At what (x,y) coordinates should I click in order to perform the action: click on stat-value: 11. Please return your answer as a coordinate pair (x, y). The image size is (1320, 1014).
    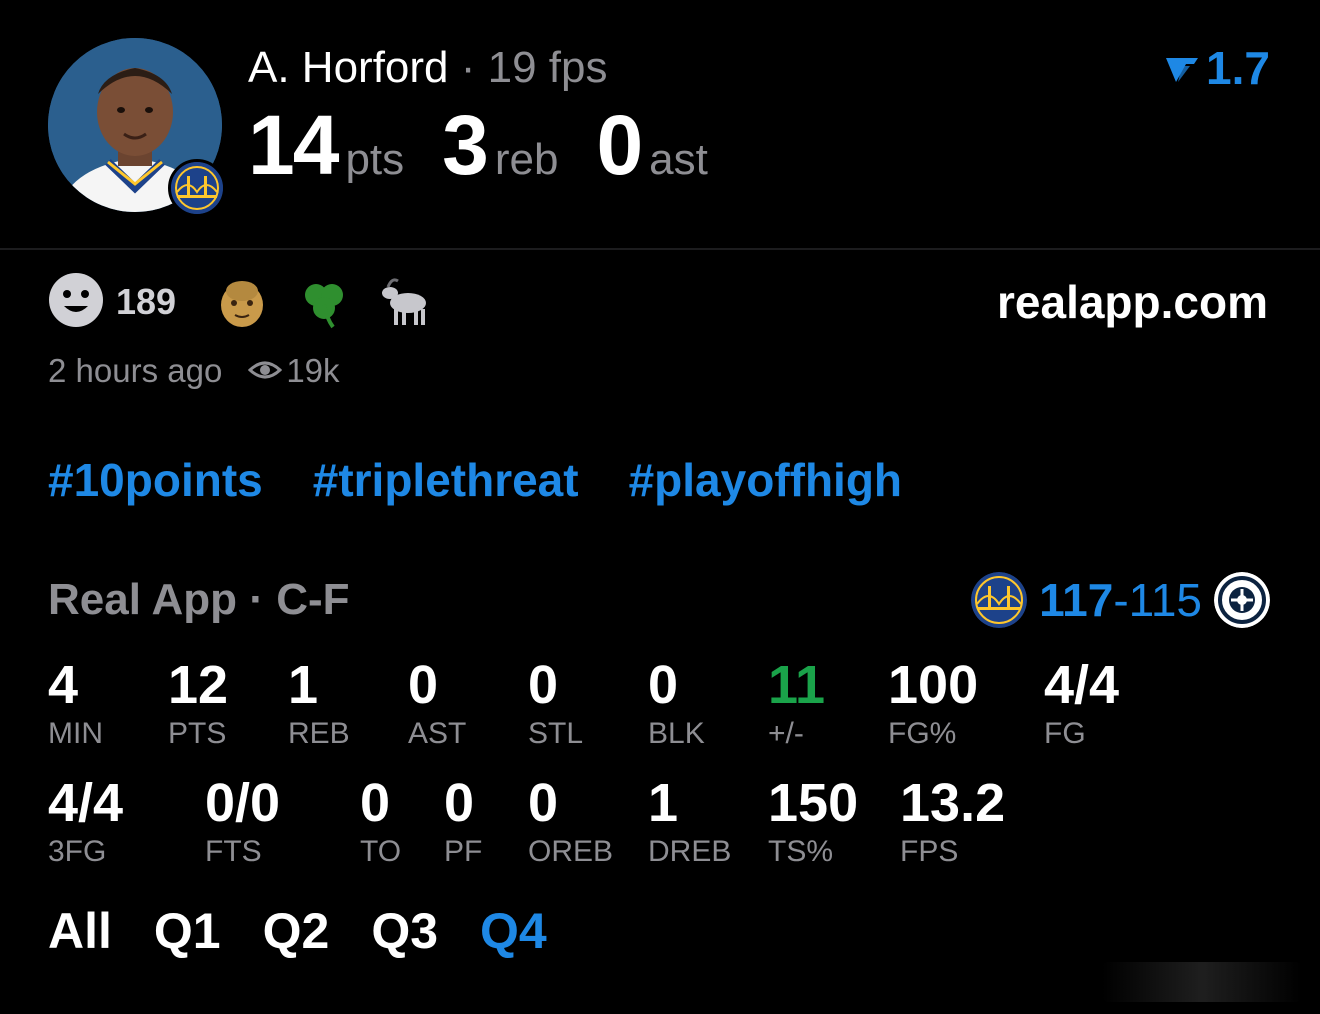
    Looking at the image, I should click on (797, 685).